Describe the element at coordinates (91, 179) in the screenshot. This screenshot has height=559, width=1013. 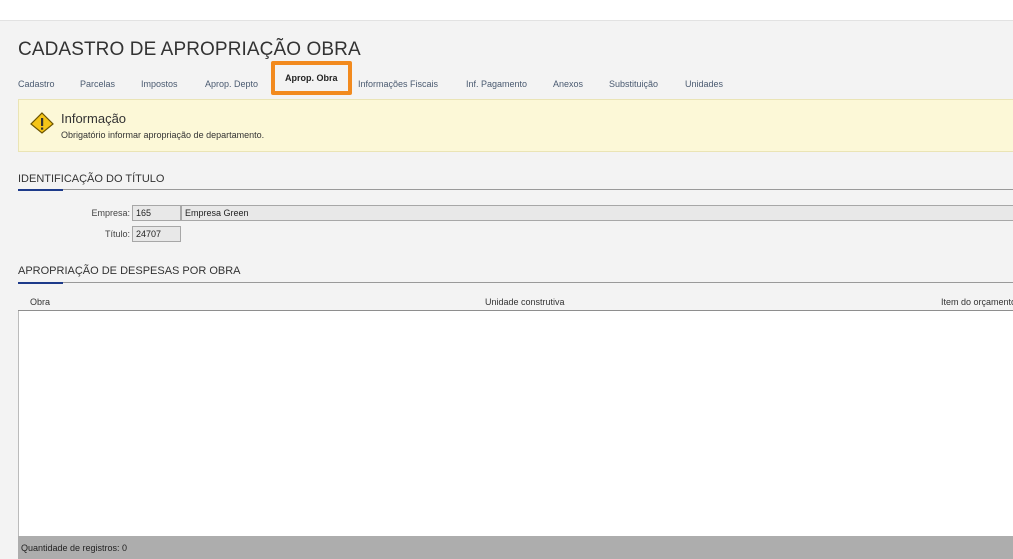
I see `section-title-identificacao: IDENTIFICAÇÃO DO TÍTULO` at that location.